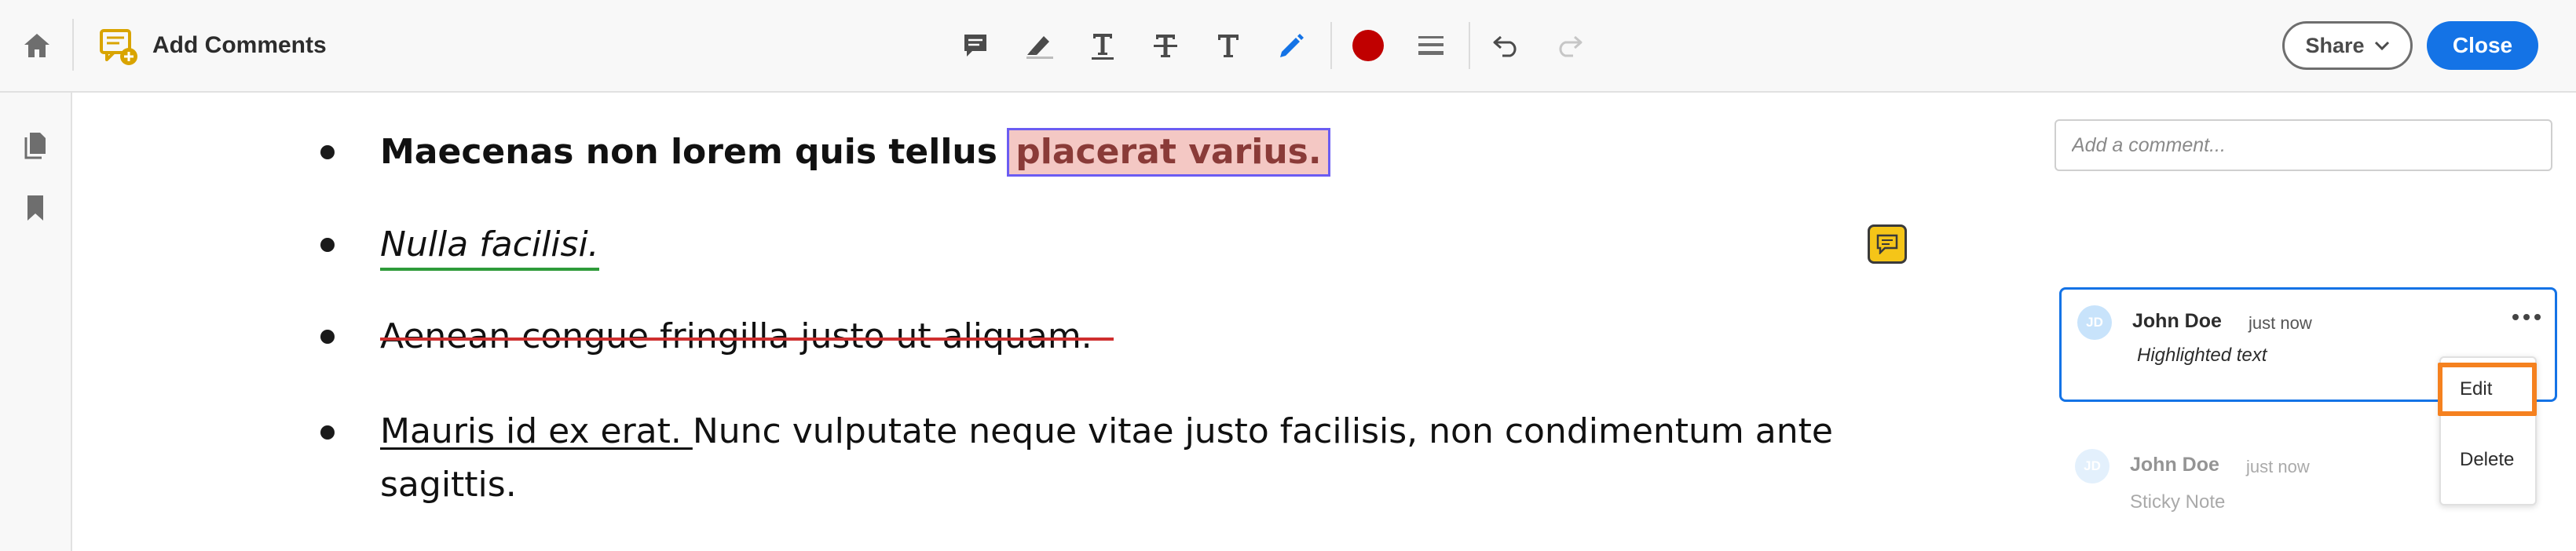 The height and width of the screenshot is (551, 2576). I want to click on sticky-note-annotation, so click(1888, 244).